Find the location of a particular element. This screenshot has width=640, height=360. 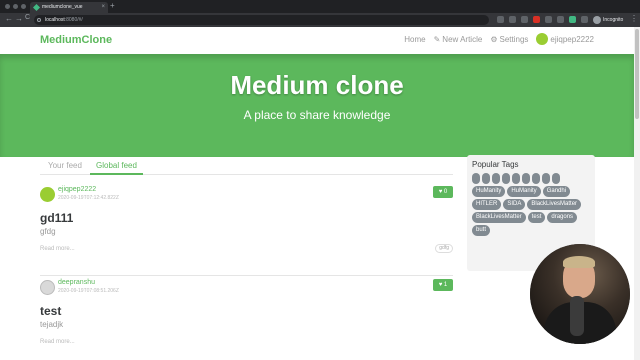

favorite-button: ♥ 1 is located at coordinates (443, 285).